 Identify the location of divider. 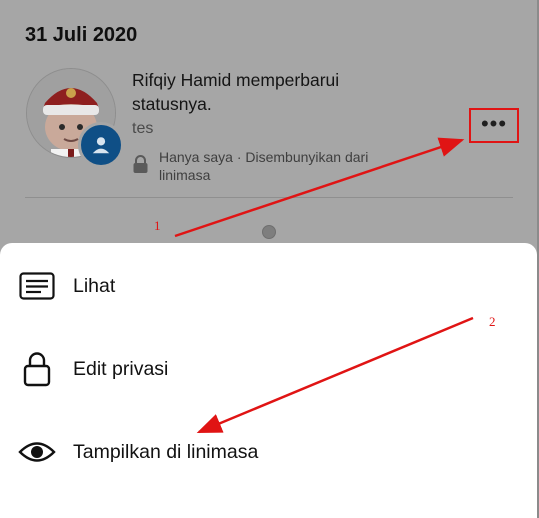
(269, 197).